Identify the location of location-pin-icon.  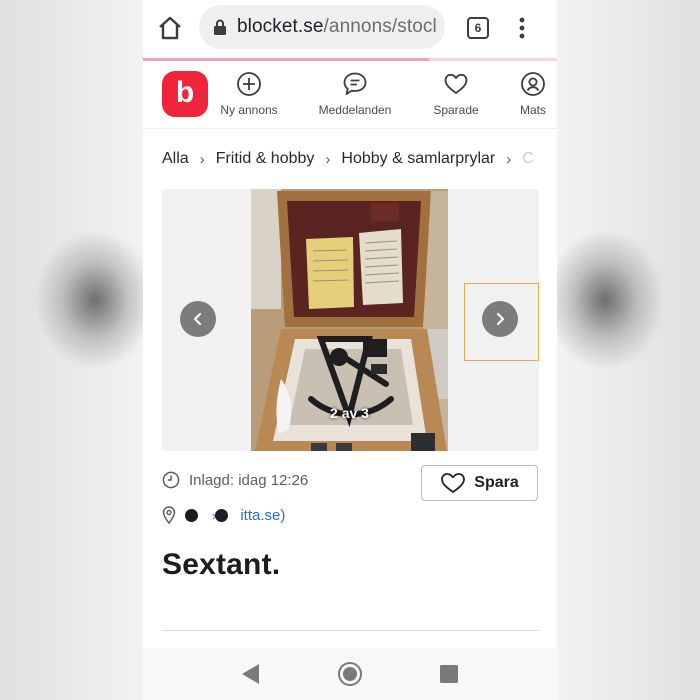
(169, 515).